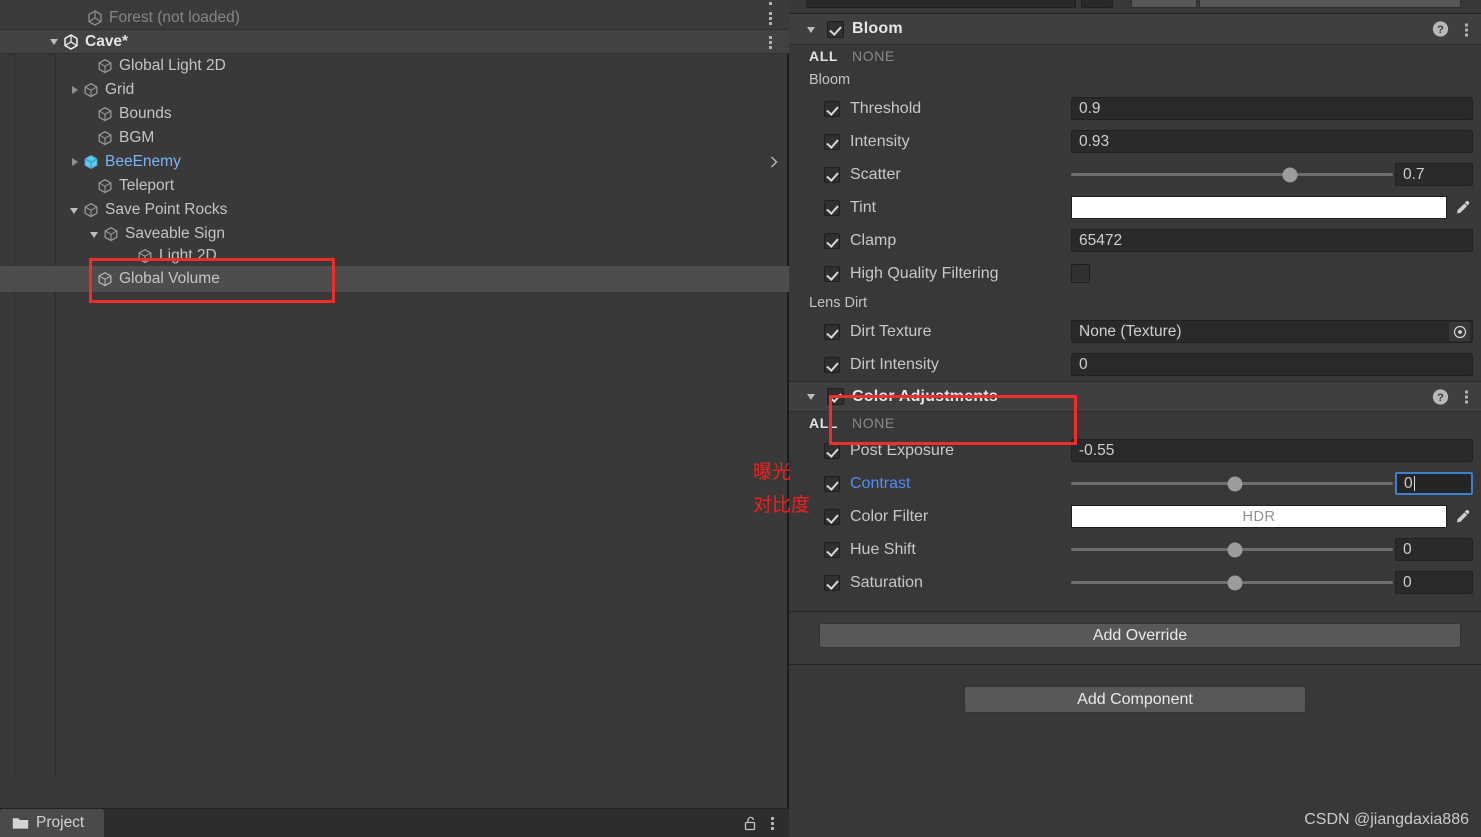 This screenshot has width=1481, height=837. What do you see at coordinates (1135, 699) in the screenshot?
I see `add-component-button: Add Component` at bounding box center [1135, 699].